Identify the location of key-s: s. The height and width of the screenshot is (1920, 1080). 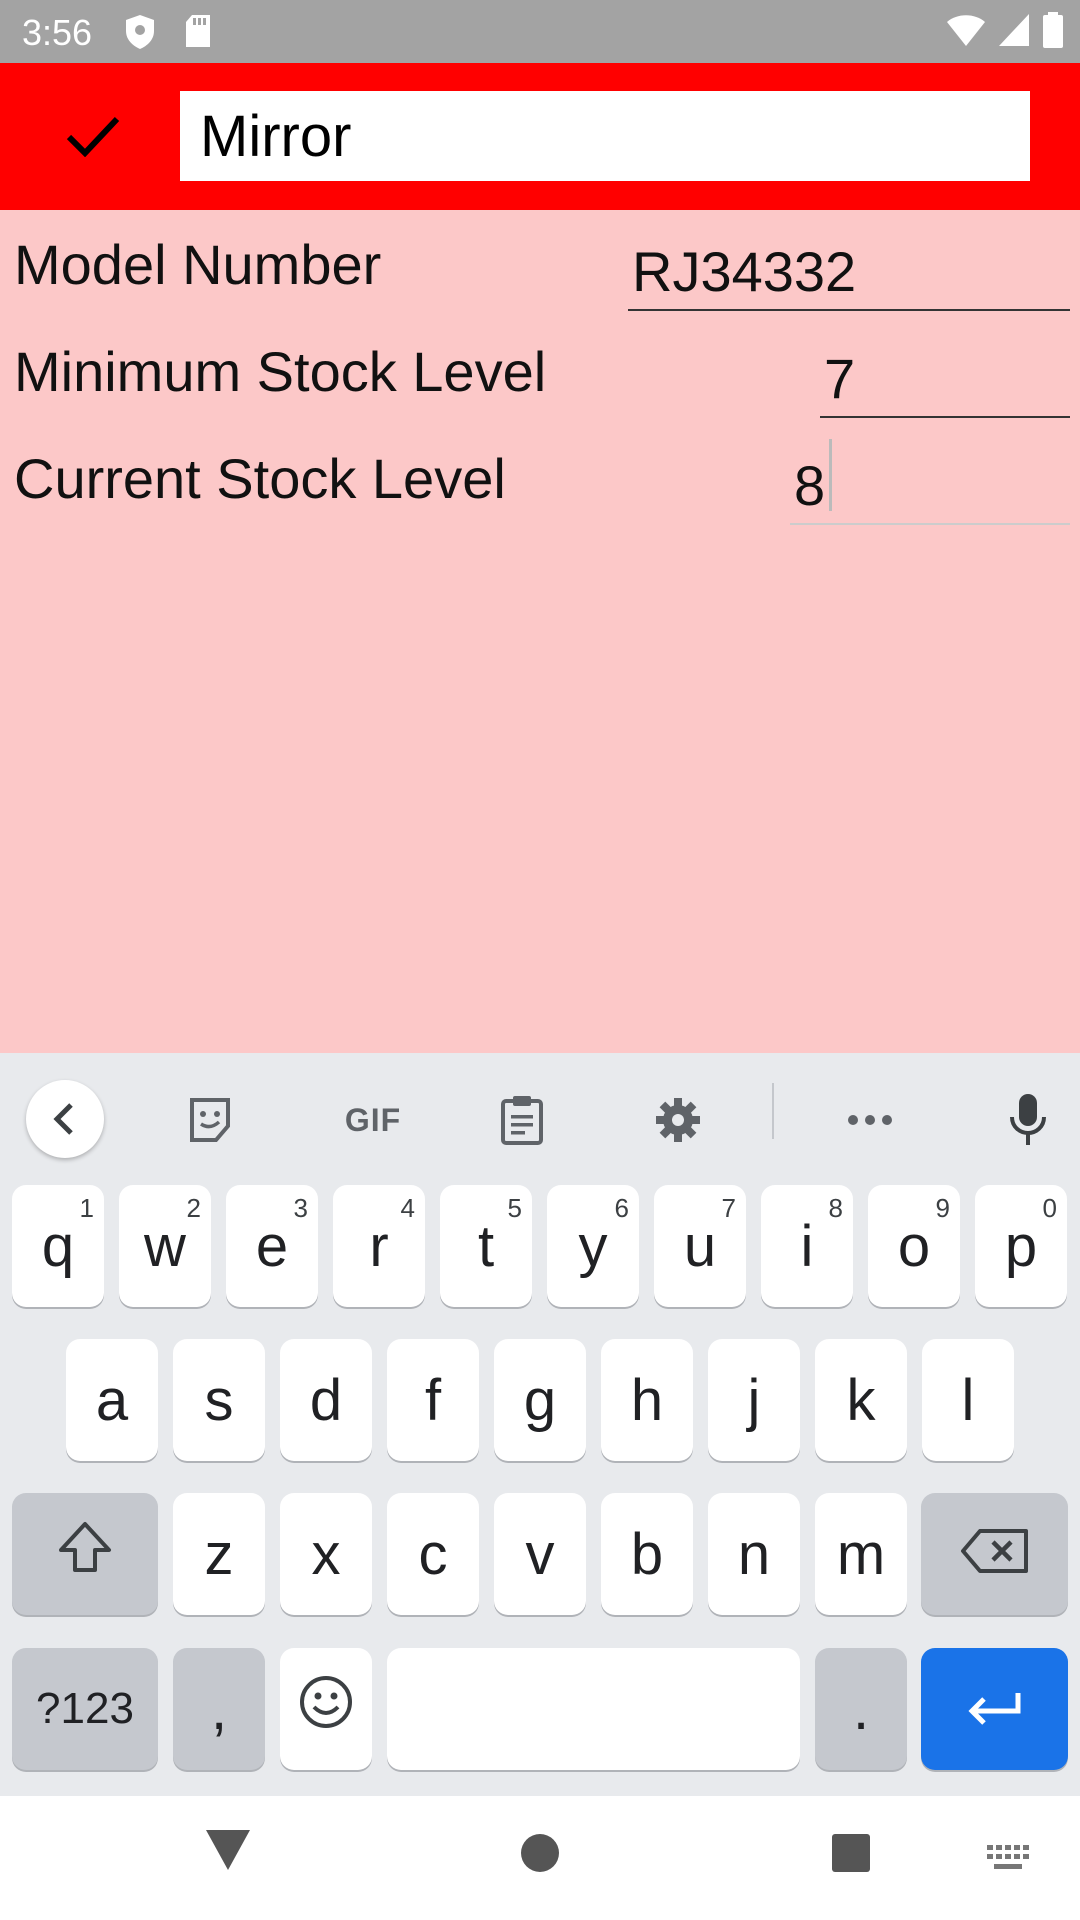
(219, 1400).